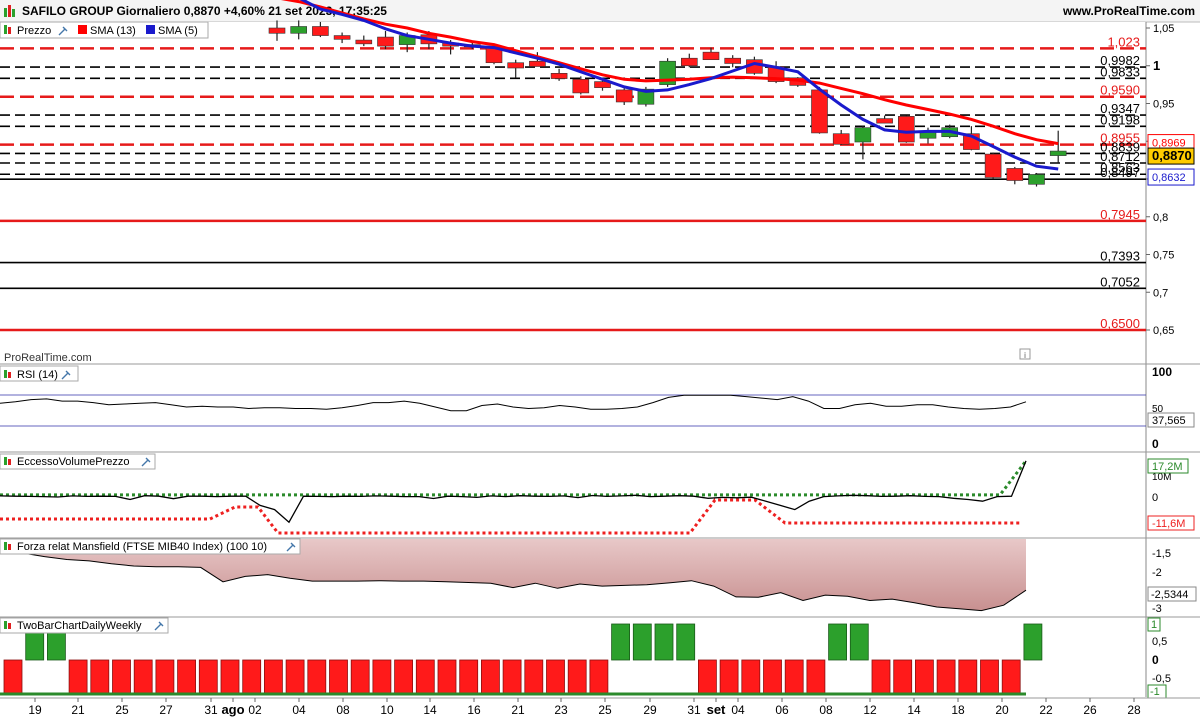 This screenshot has height=720, width=1200. Describe the element at coordinates (1120, 90) in the screenshot. I see `level-label: 0,9590` at that location.